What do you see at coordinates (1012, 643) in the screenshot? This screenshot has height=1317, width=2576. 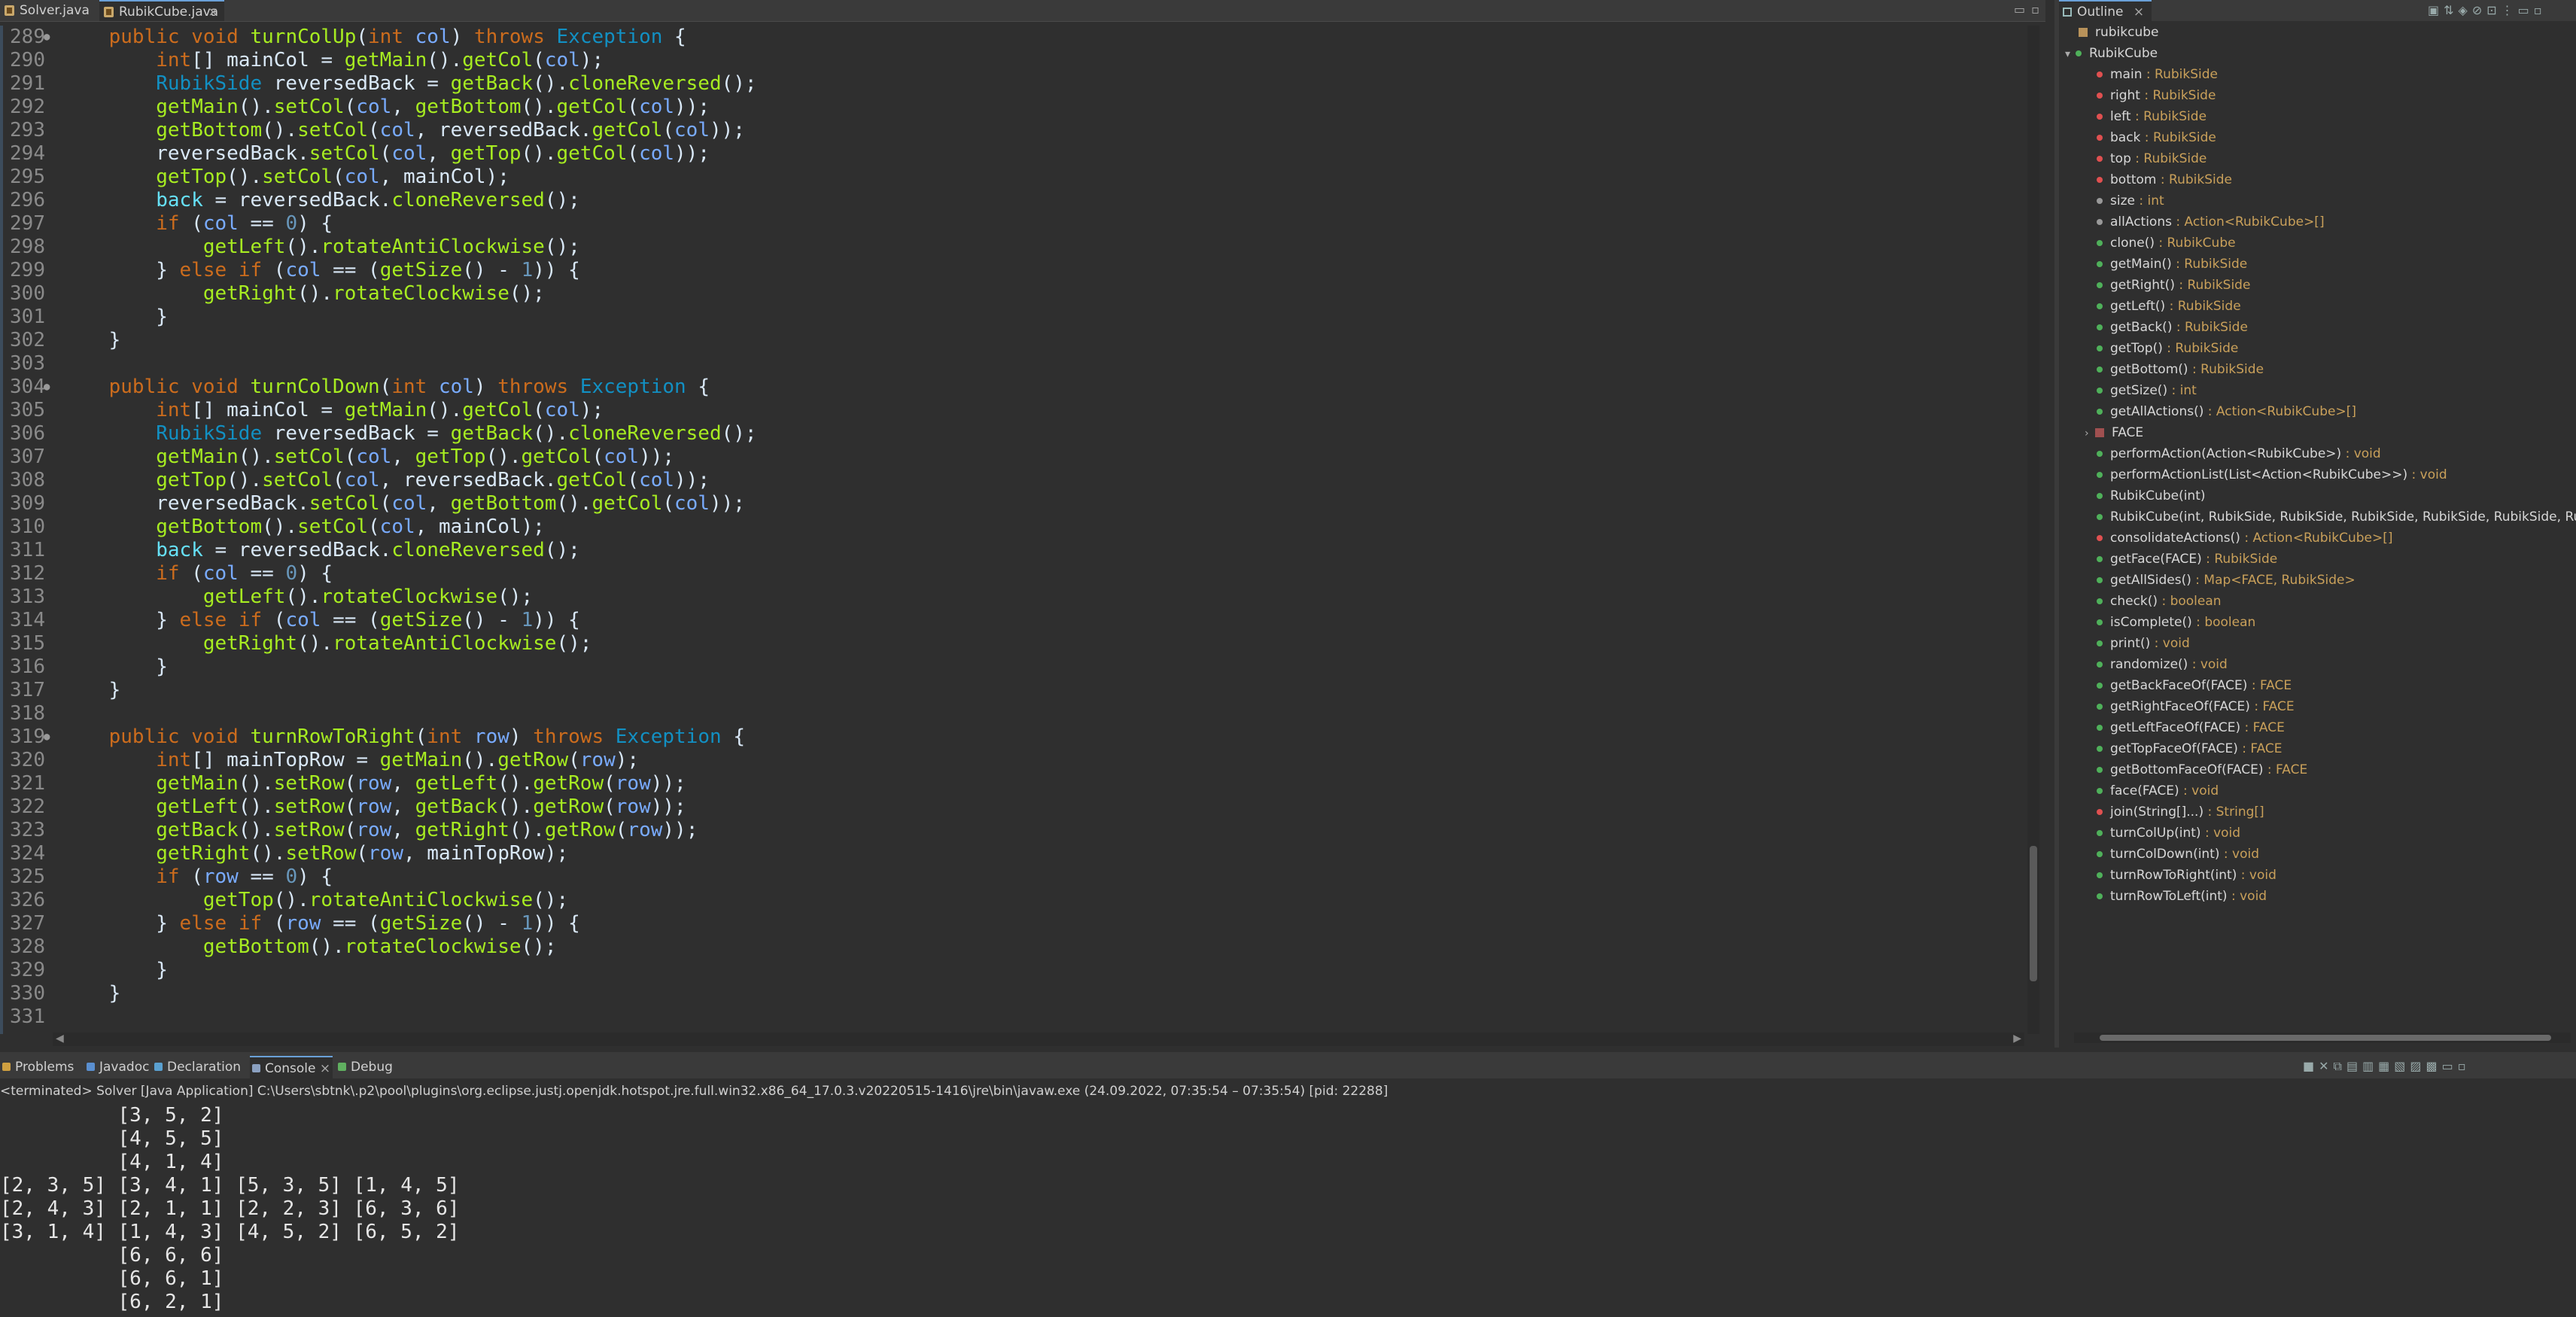 I see `code-line: 315 getRight().rotateAntiClockwise();` at bounding box center [1012, 643].